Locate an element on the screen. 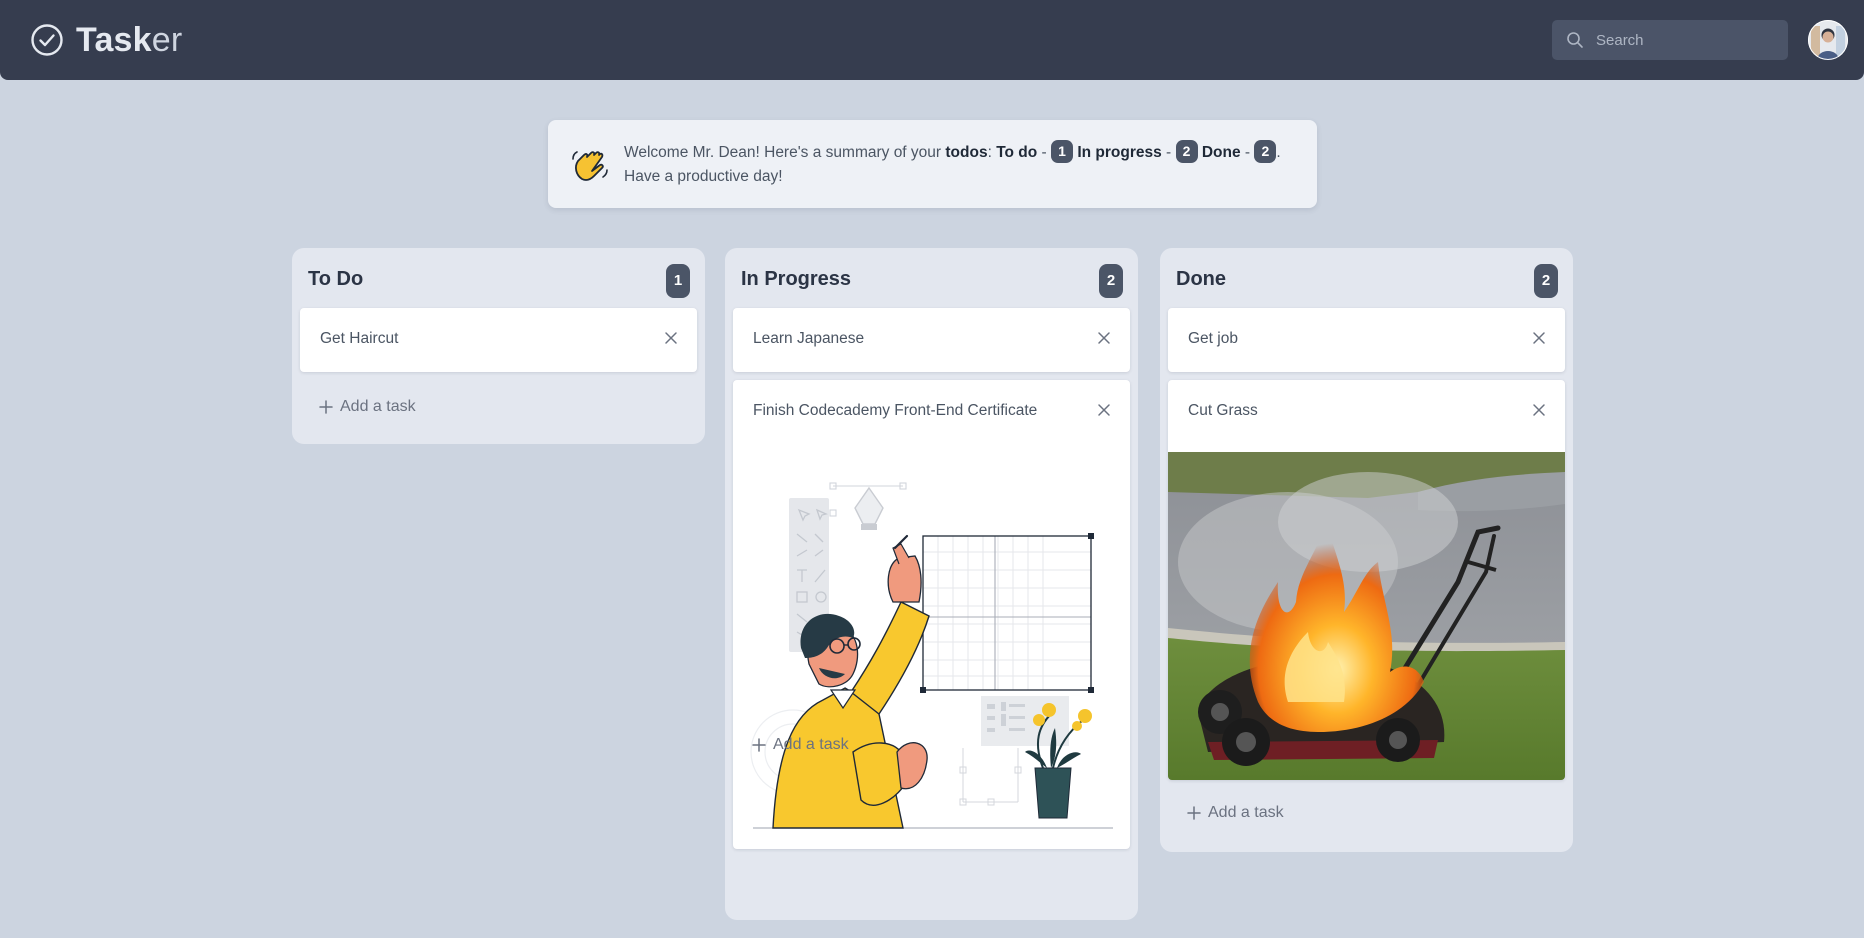 The image size is (1864, 938). search-input is located at coordinates (1686, 40).